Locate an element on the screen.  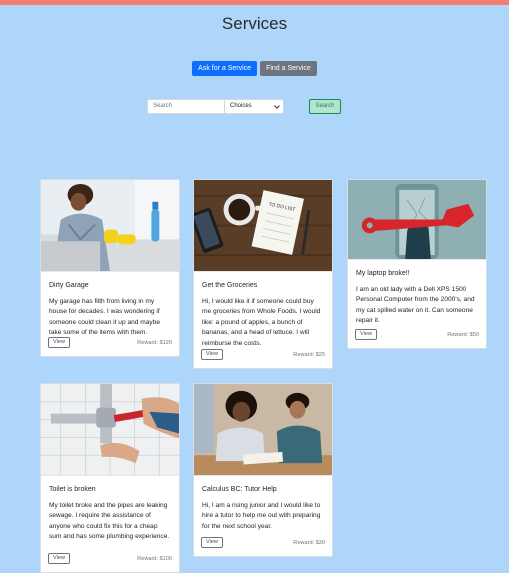
tutoring-photo is located at coordinates (263, 430).